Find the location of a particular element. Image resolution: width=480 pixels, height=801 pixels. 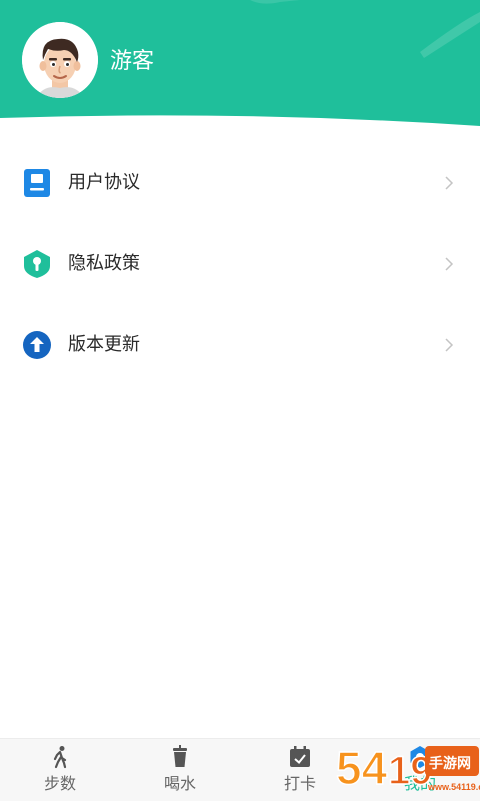

svg-text: www.54119.cn is located at coordinates (453, 787).